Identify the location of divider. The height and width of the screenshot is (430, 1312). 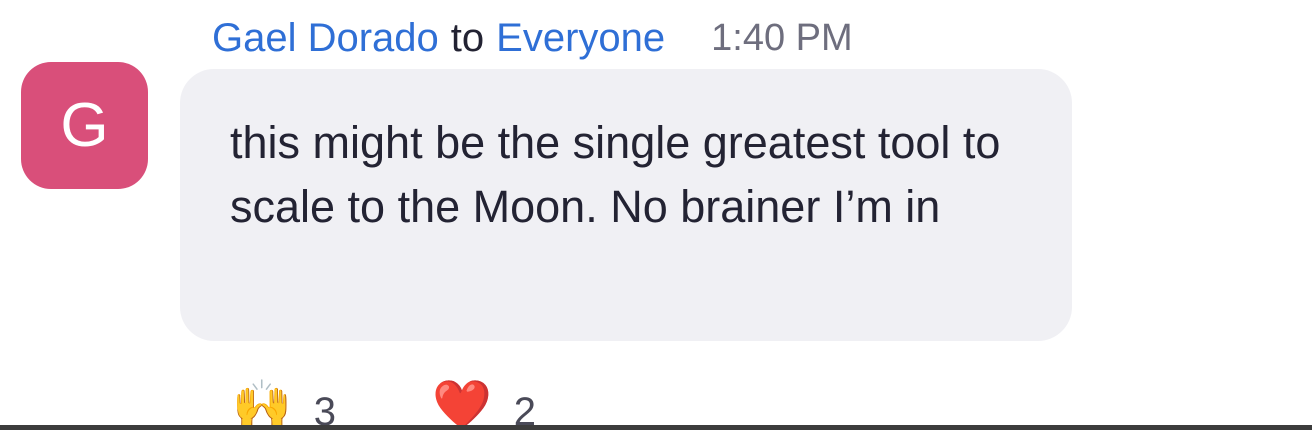
(656, 427).